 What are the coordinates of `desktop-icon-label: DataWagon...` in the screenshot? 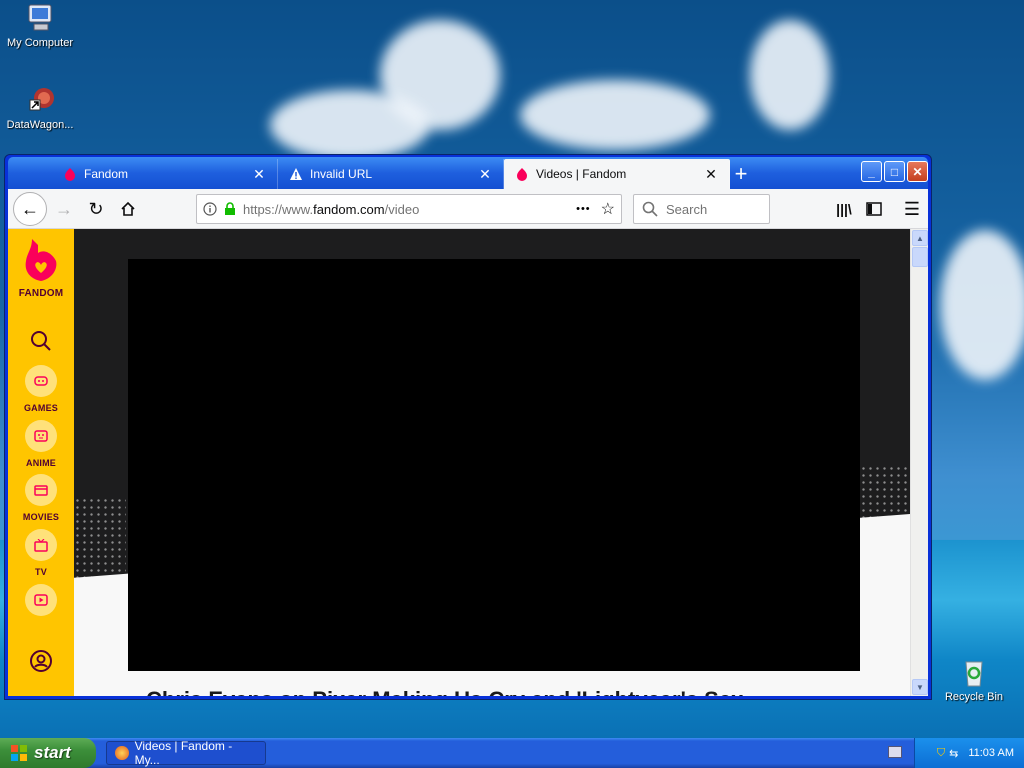 It's located at (40, 125).